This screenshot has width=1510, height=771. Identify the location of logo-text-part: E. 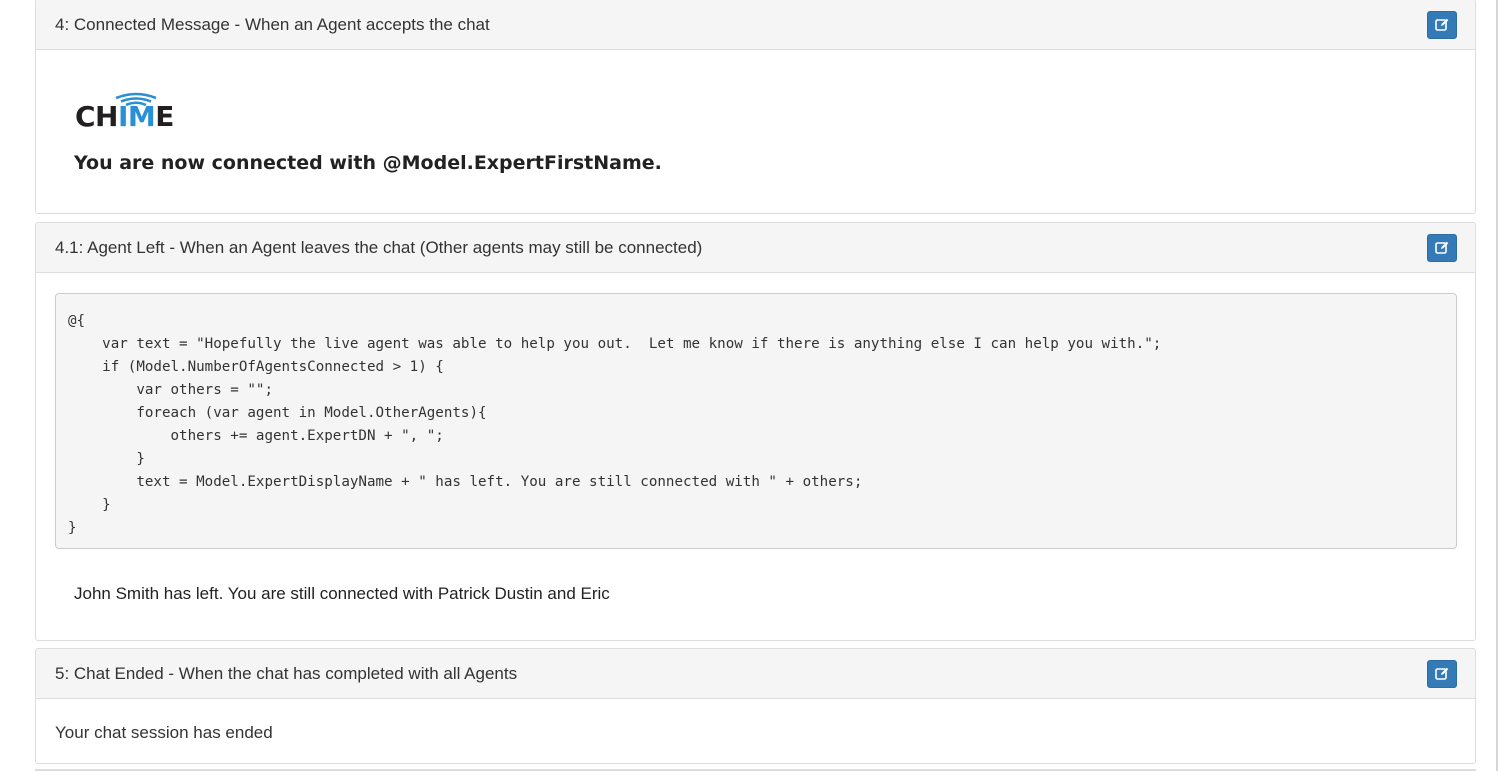
(164, 116).